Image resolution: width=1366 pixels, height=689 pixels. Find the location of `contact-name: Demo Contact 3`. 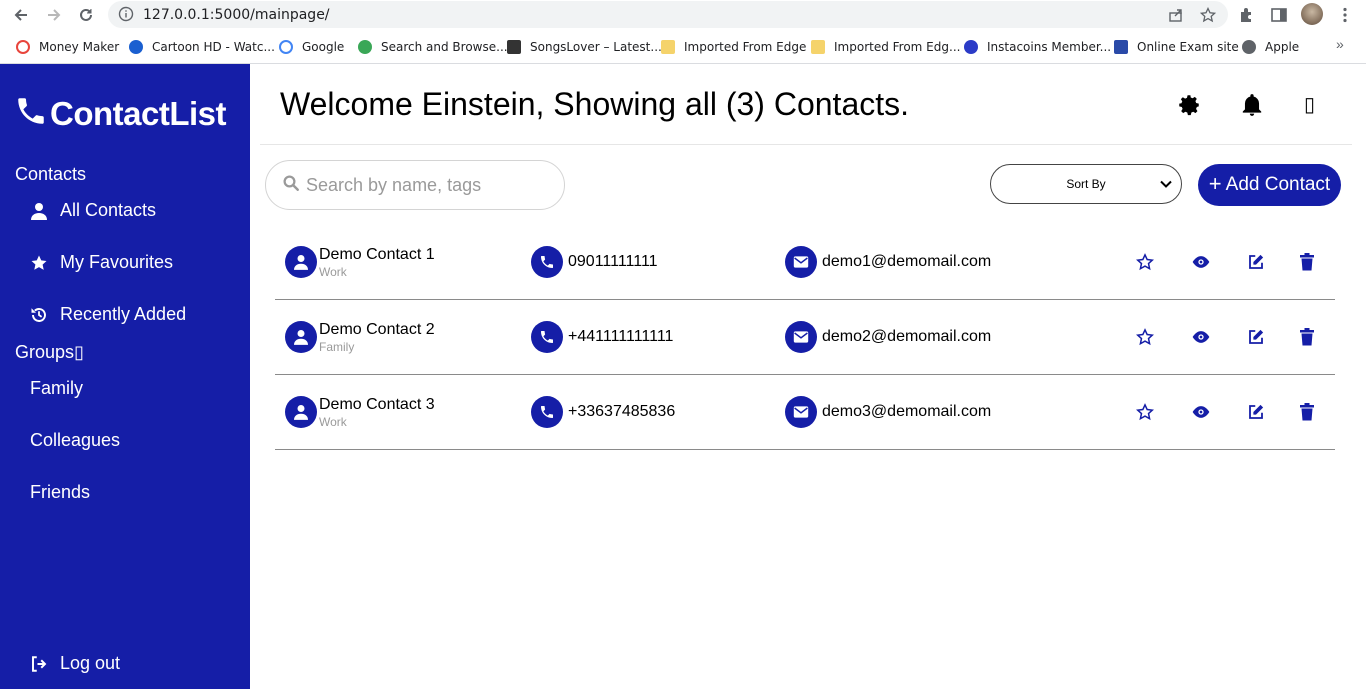

contact-name: Demo Contact 3 is located at coordinates (377, 405).